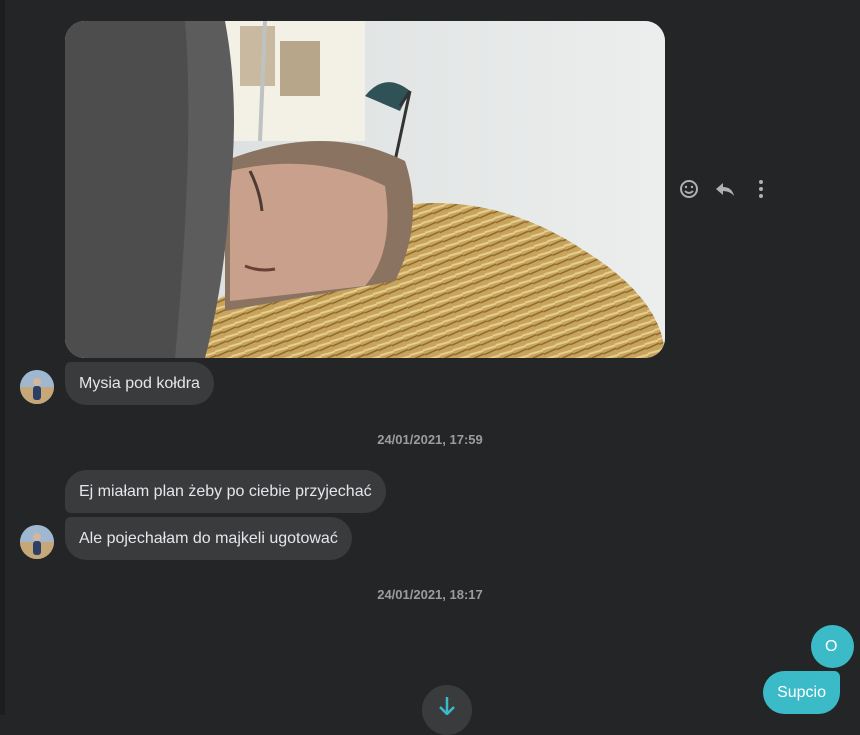 The width and height of the screenshot is (860, 735). I want to click on left-rail, so click(2, 357).